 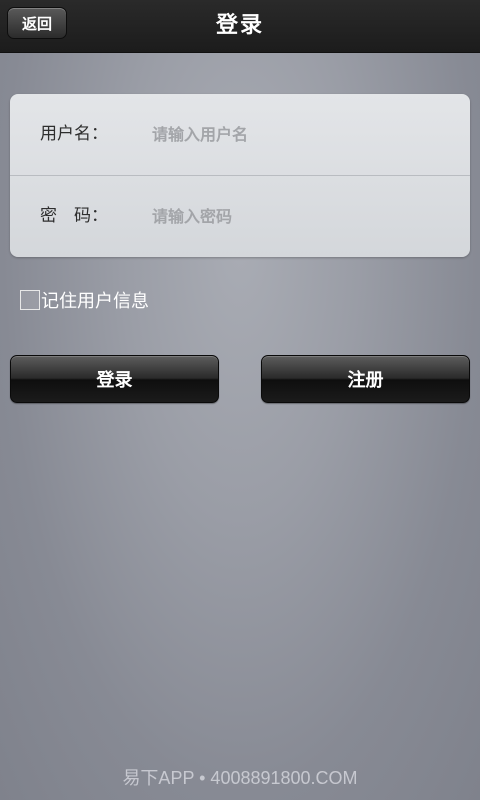 I want to click on password-row: 密 码：, so click(x=240, y=216).